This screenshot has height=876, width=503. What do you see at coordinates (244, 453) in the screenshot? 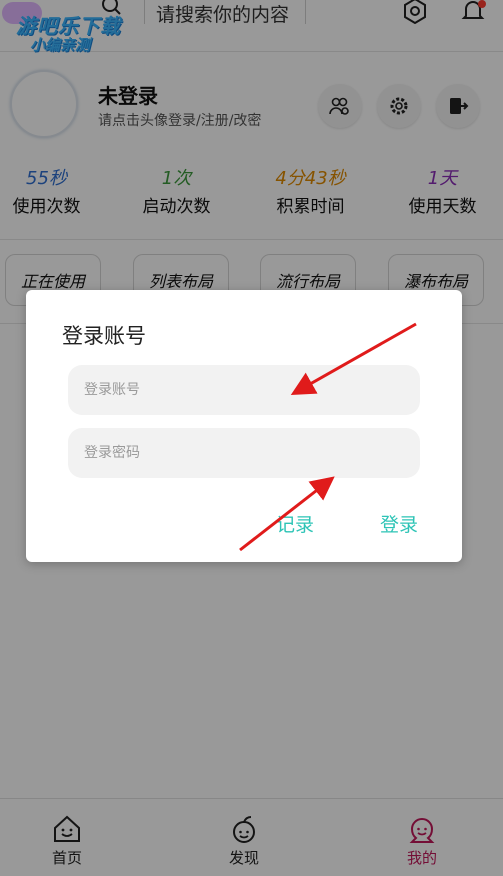
I see `password-input` at bounding box center [244, 453].